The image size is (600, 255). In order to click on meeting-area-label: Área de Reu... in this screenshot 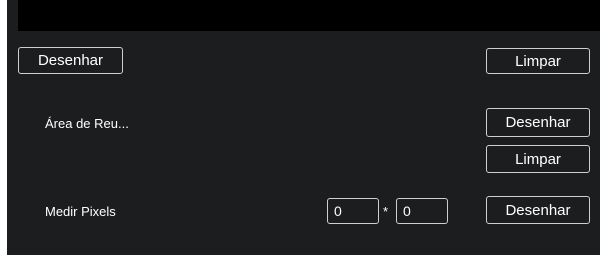, I will do `click(87, 123)`.